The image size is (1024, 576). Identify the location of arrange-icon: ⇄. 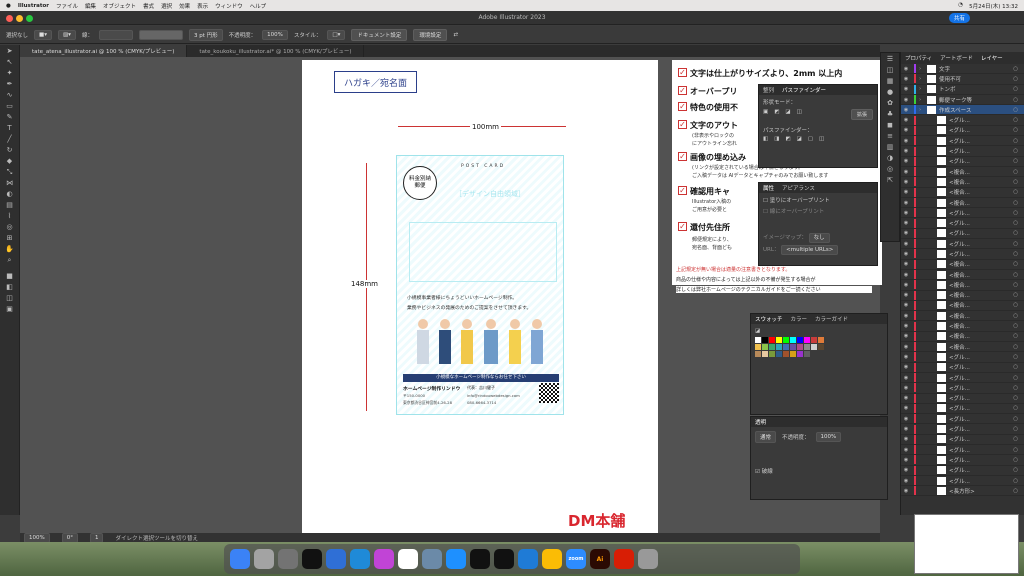
(455, 35).